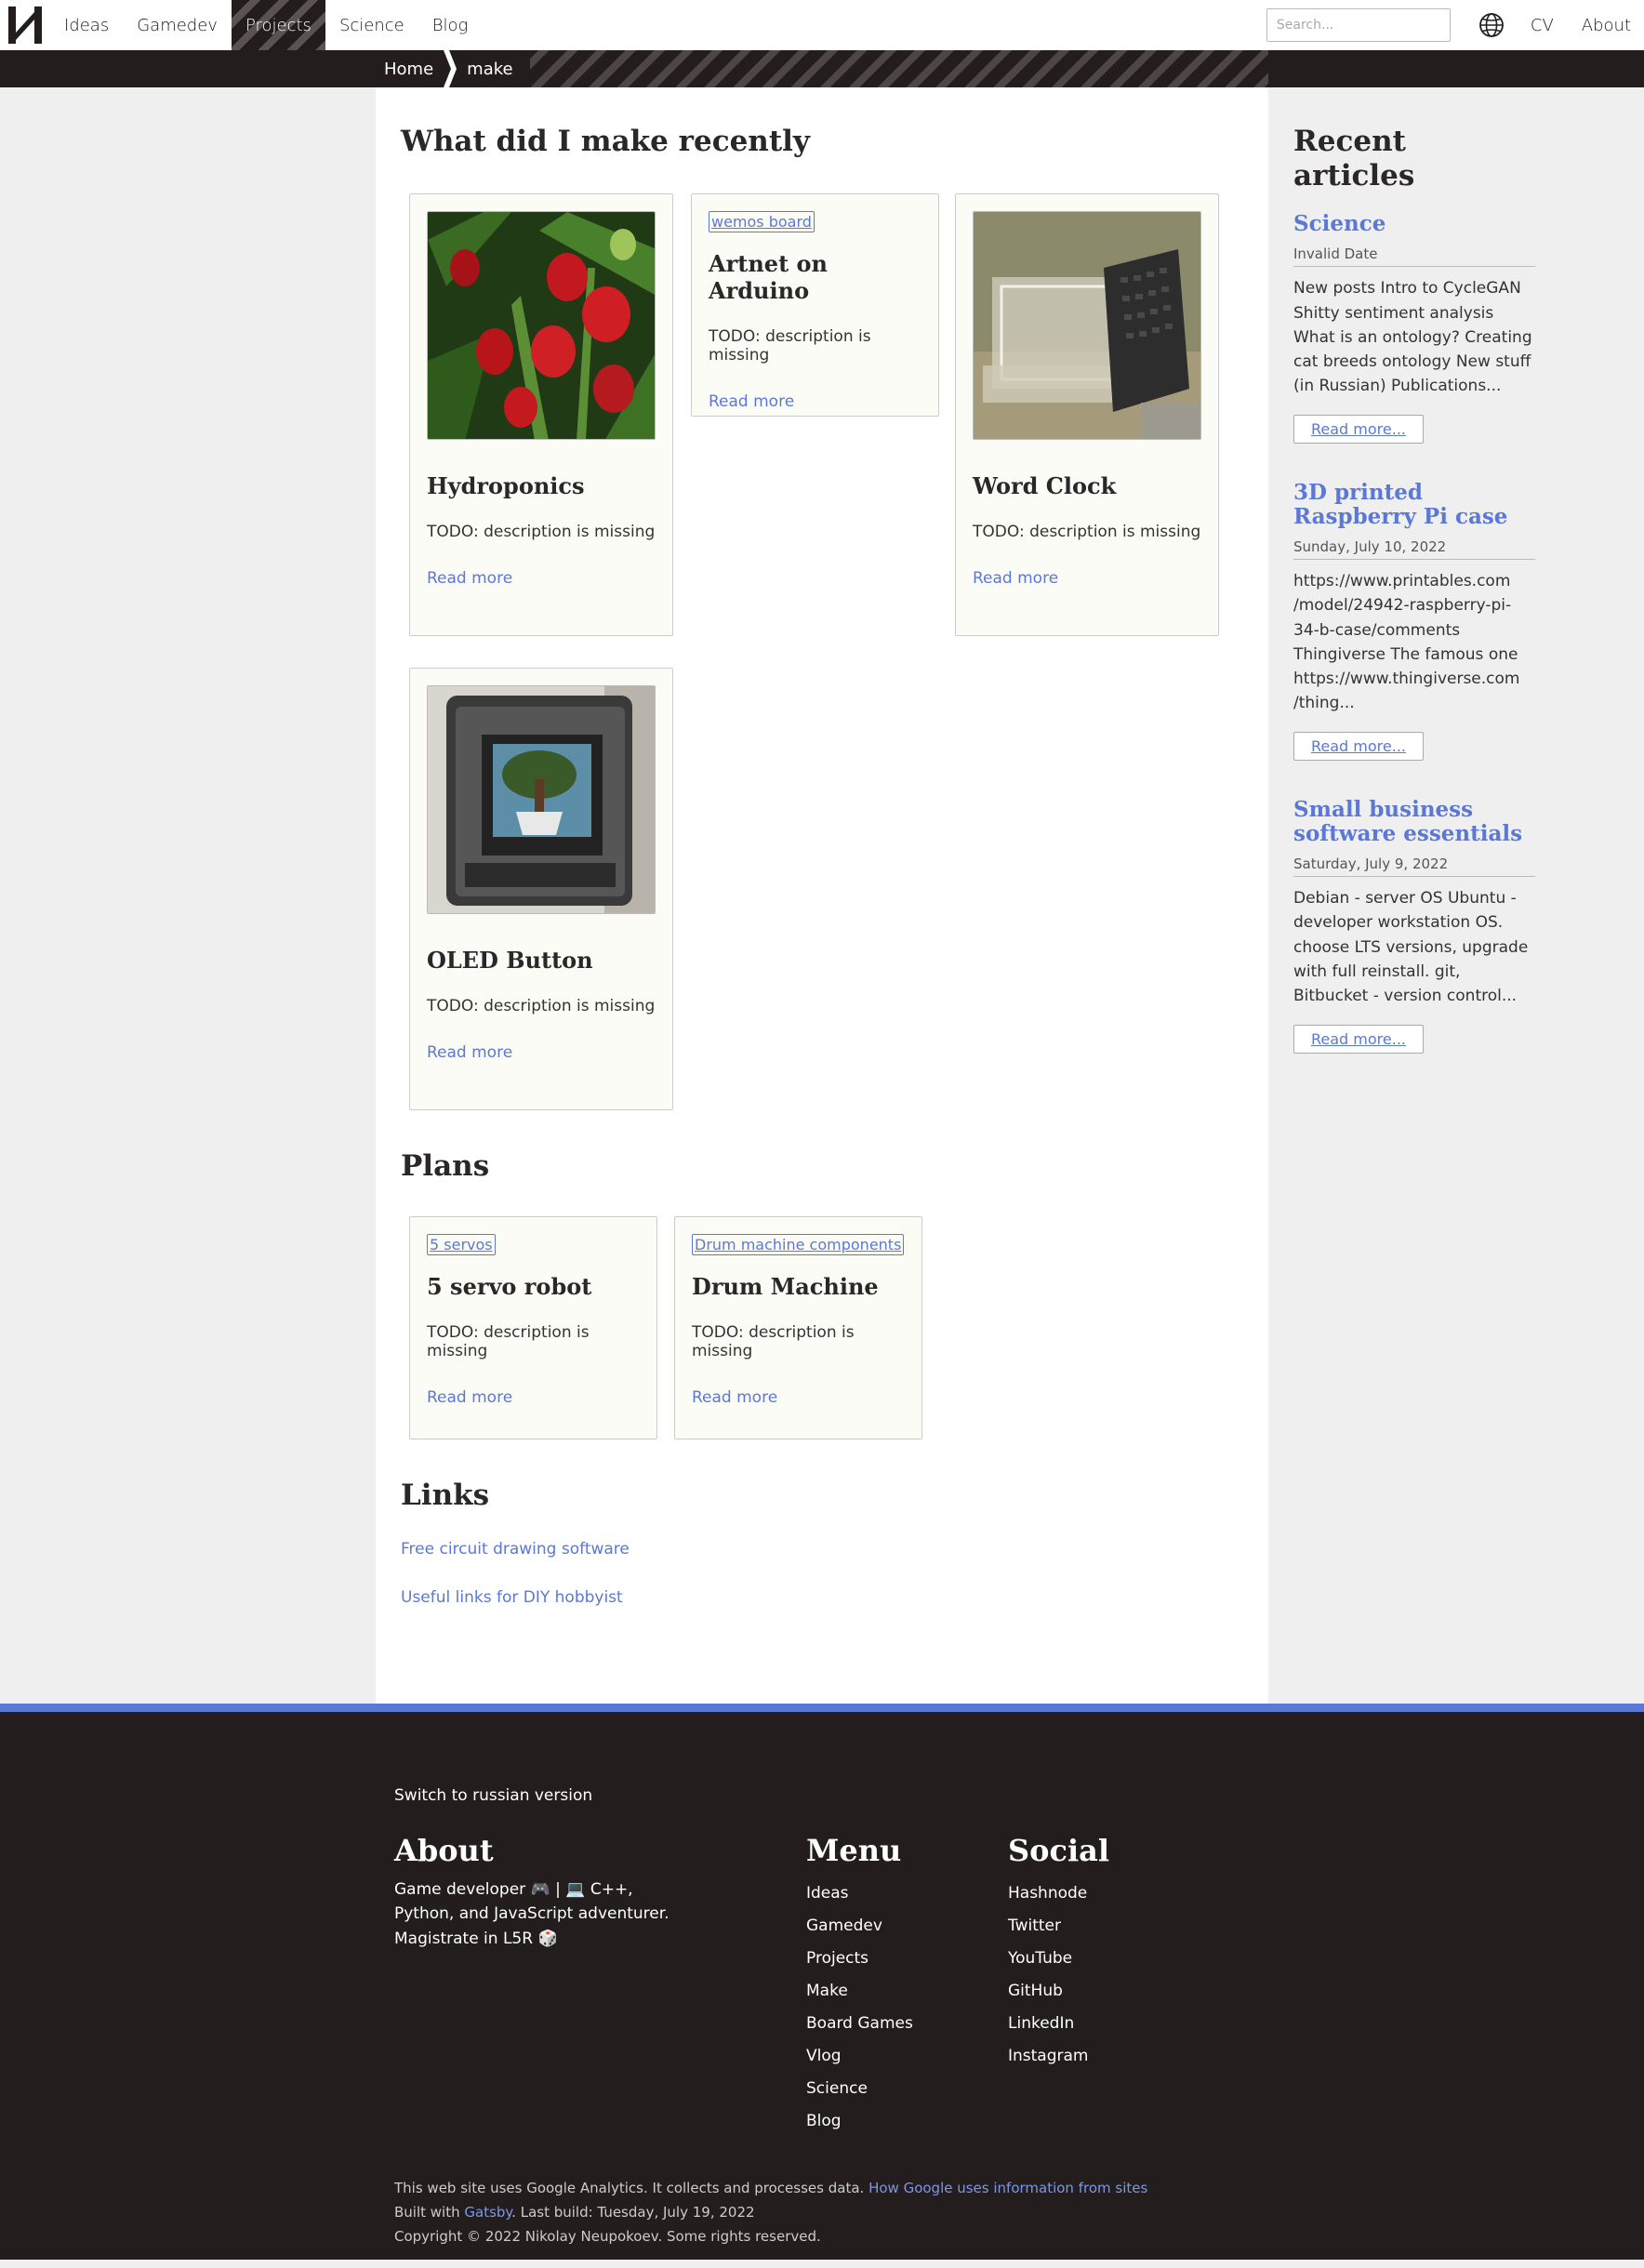 Image resolution: width=1644 pixels, height=2268 pixels. Describe the element at coordinates (859, 2023) in the screenshot. I see `footer-menu-item: Board Games` at that location.